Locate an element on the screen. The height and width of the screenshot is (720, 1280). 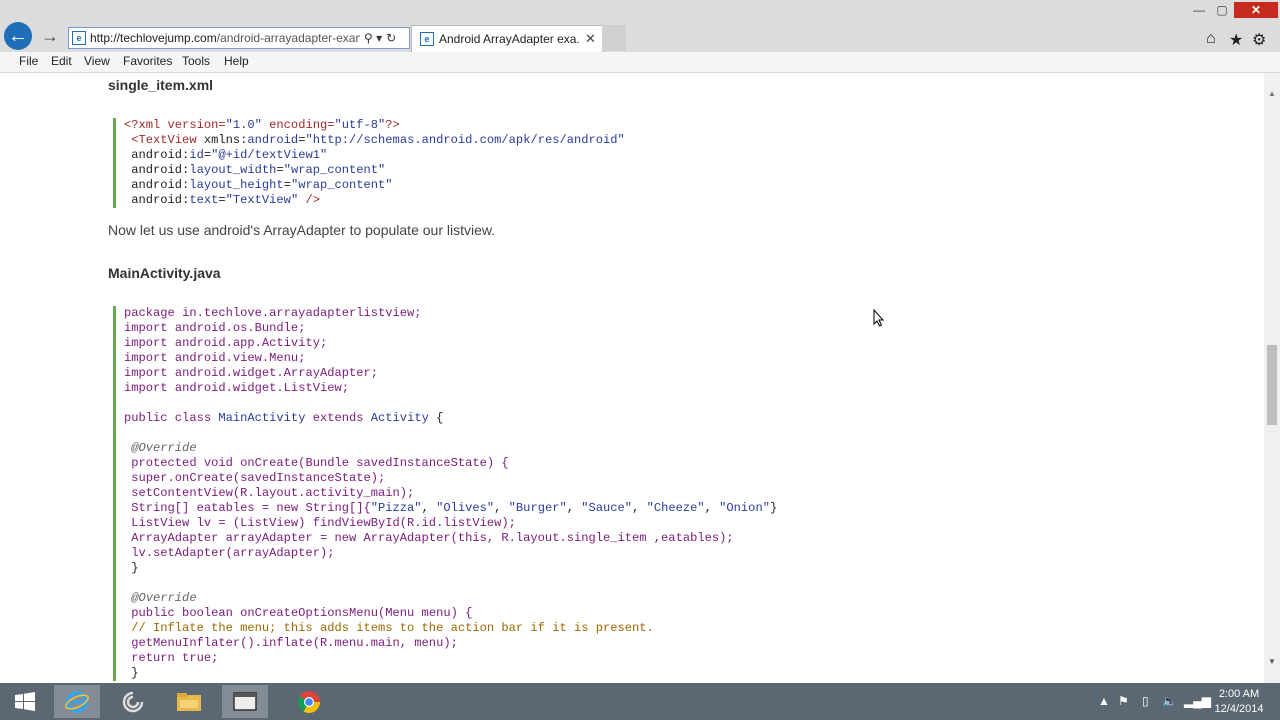
refresh-icon: ↻ is located at coordinates (391, 38).